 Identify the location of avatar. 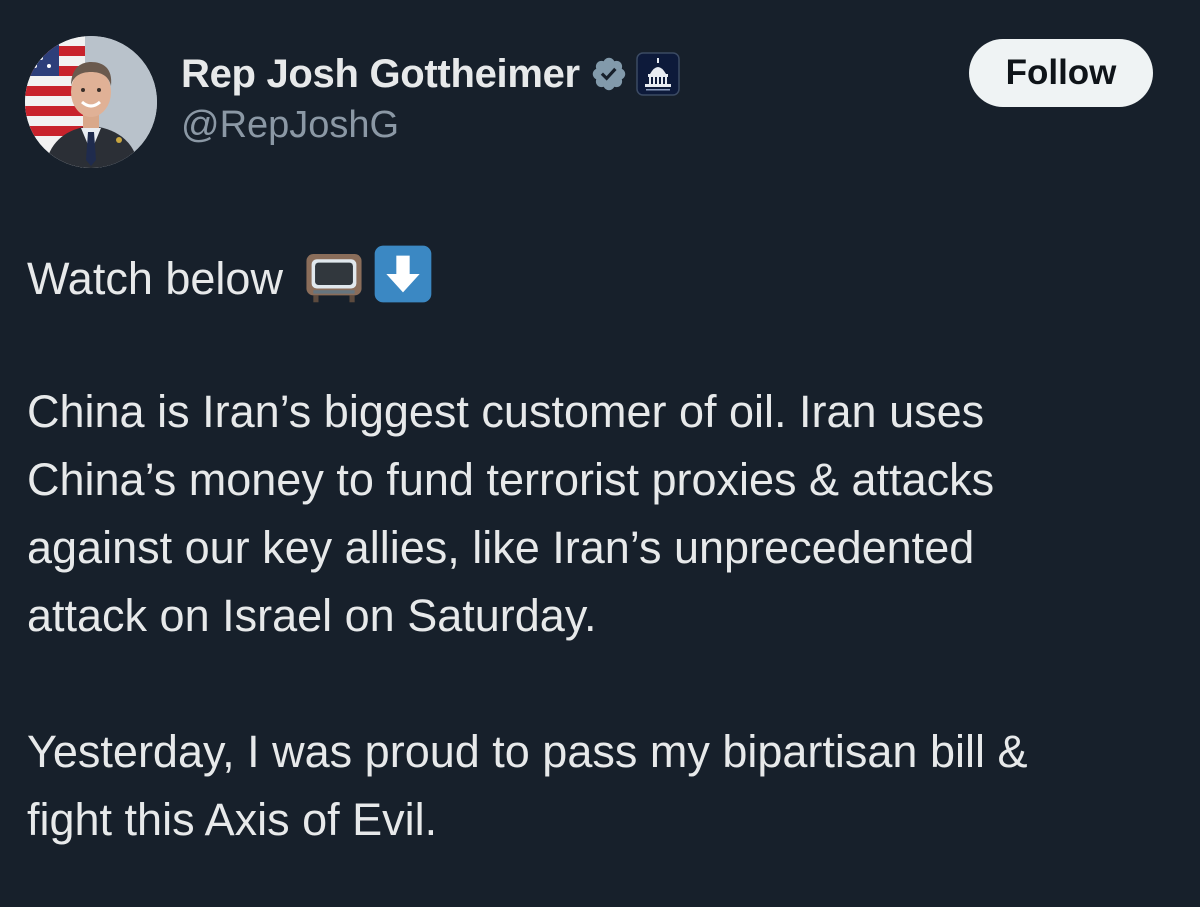
(91, 102).